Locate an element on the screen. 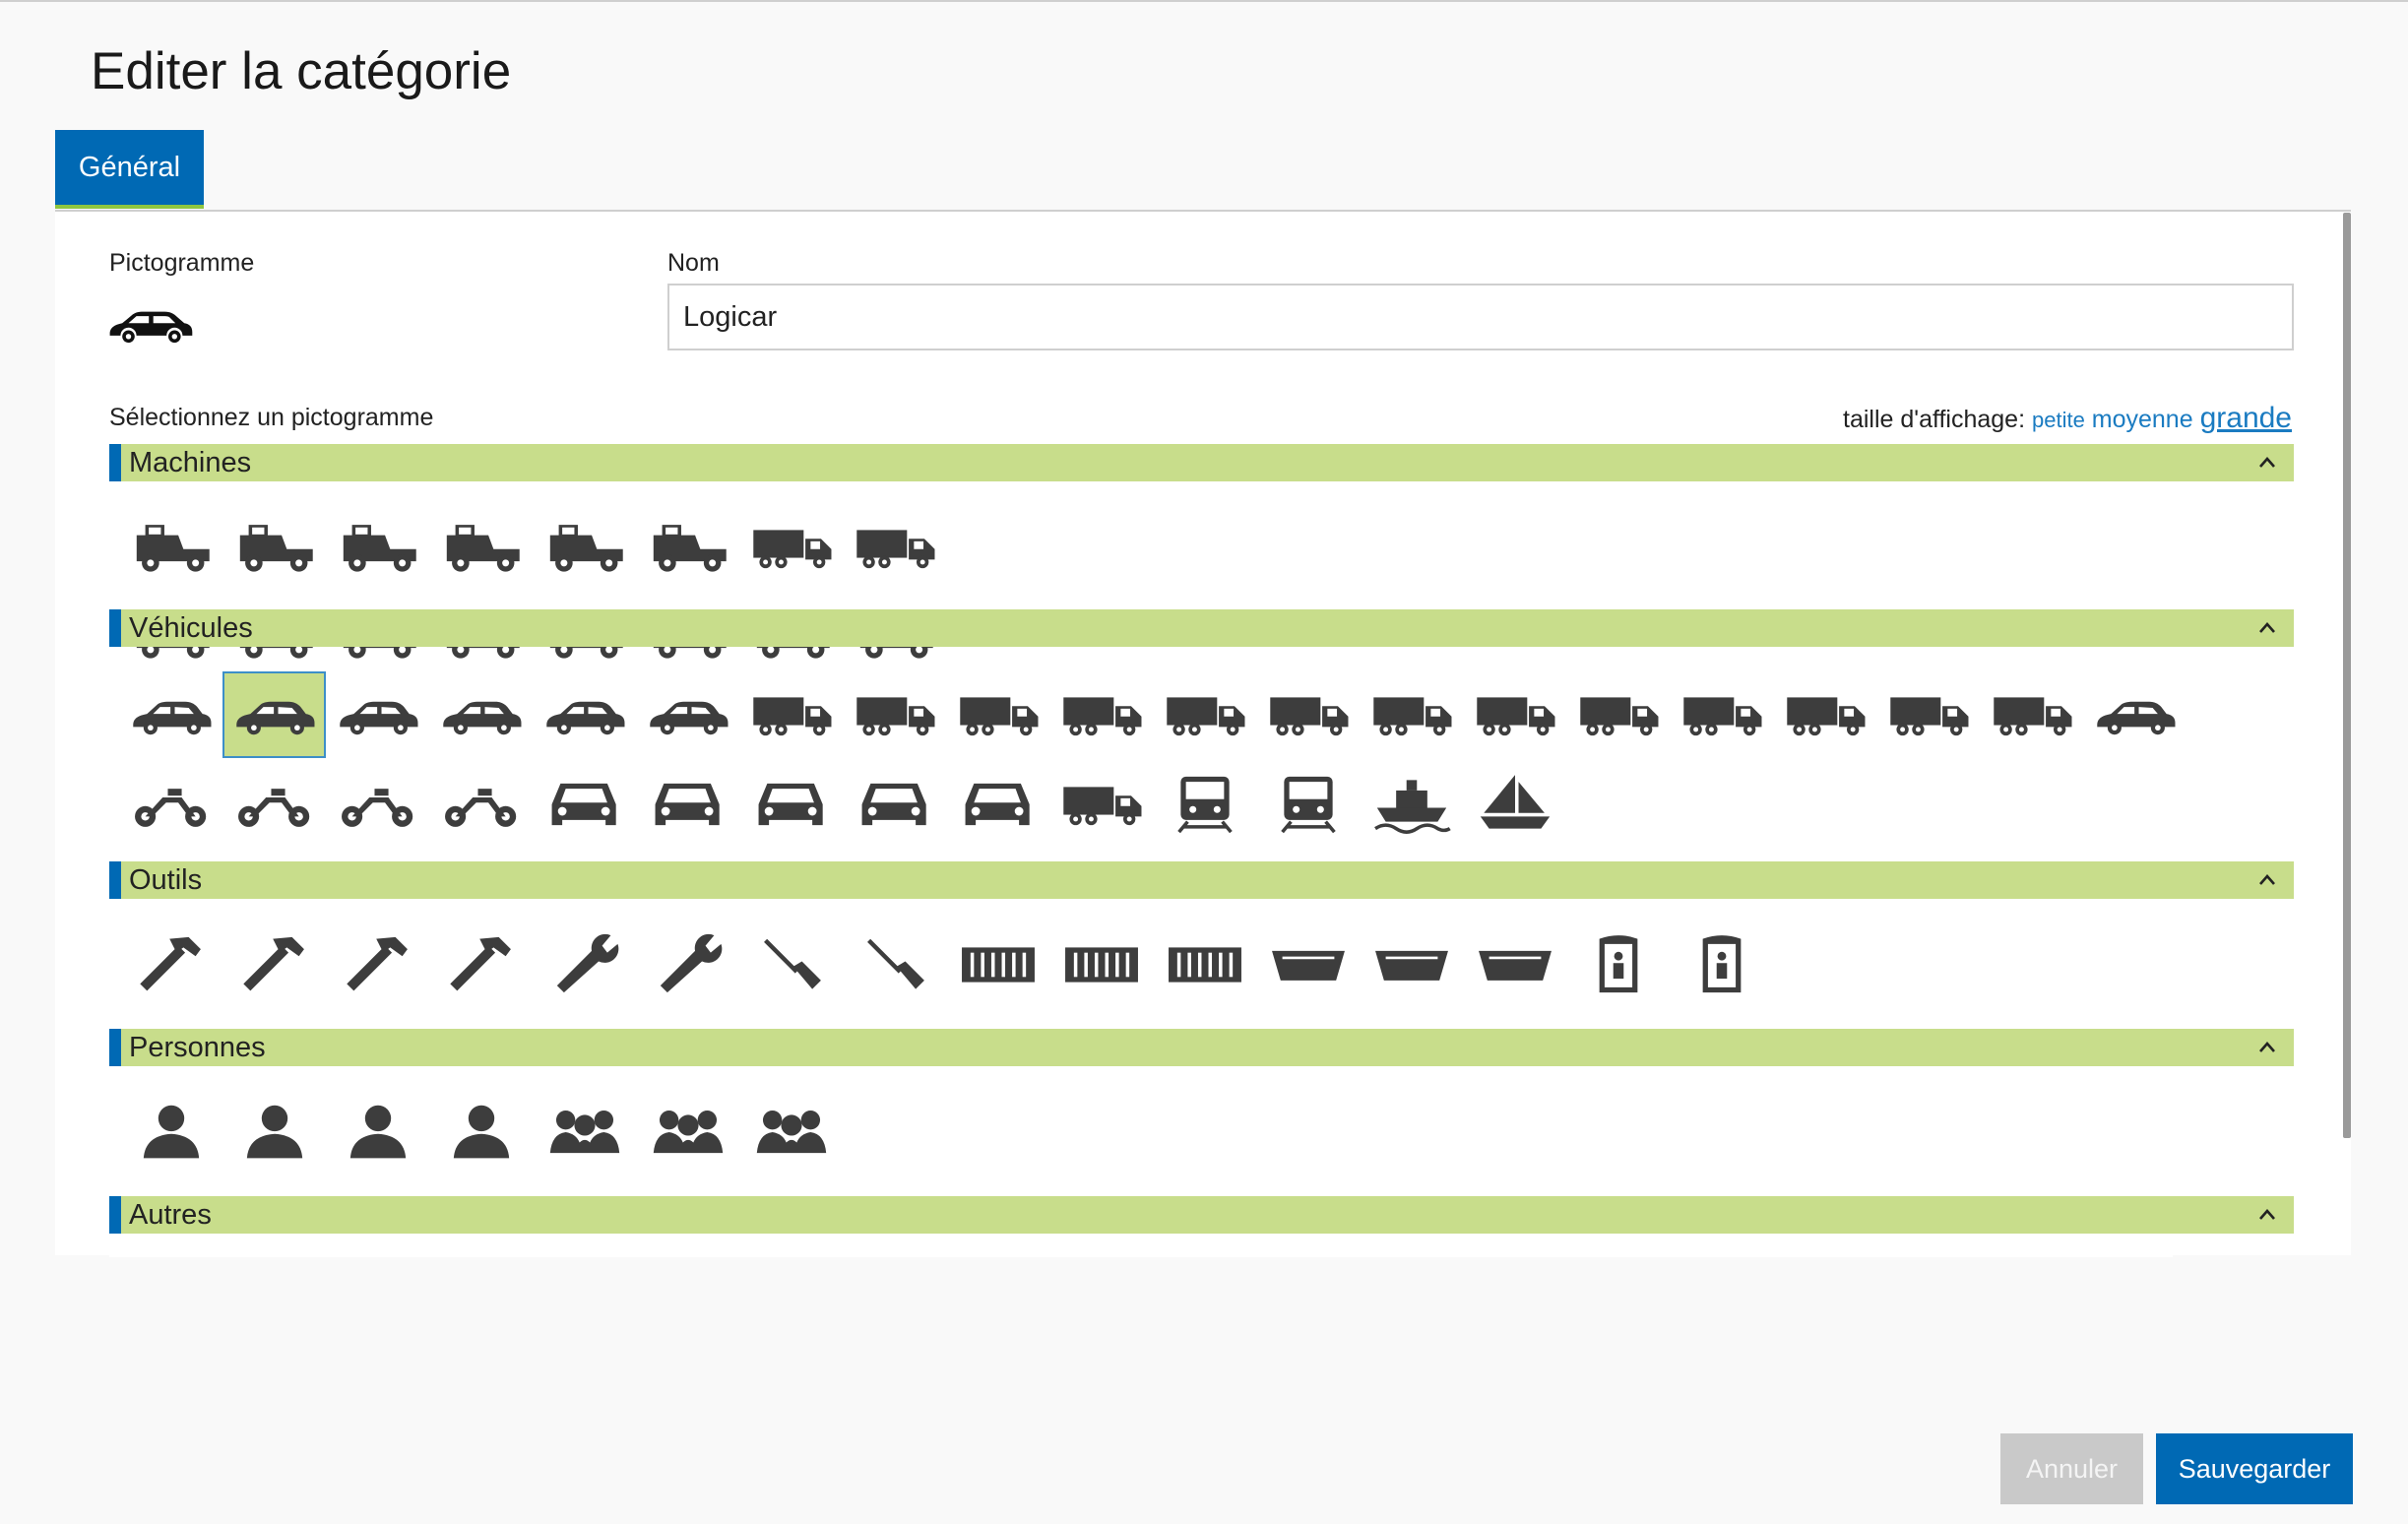 This screenshot has width=2408, height=1524. wheelchair-icon is located at coordinates (170, 808).